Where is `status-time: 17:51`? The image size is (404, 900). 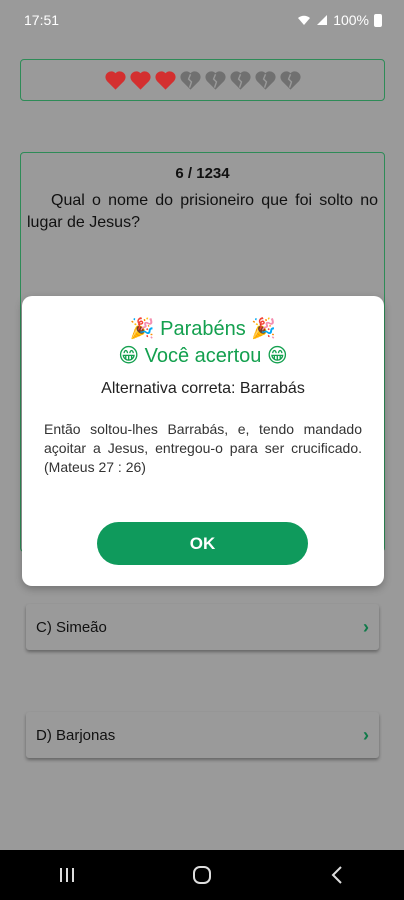
status-time: 17:51 is located at coordinates (42, 20).